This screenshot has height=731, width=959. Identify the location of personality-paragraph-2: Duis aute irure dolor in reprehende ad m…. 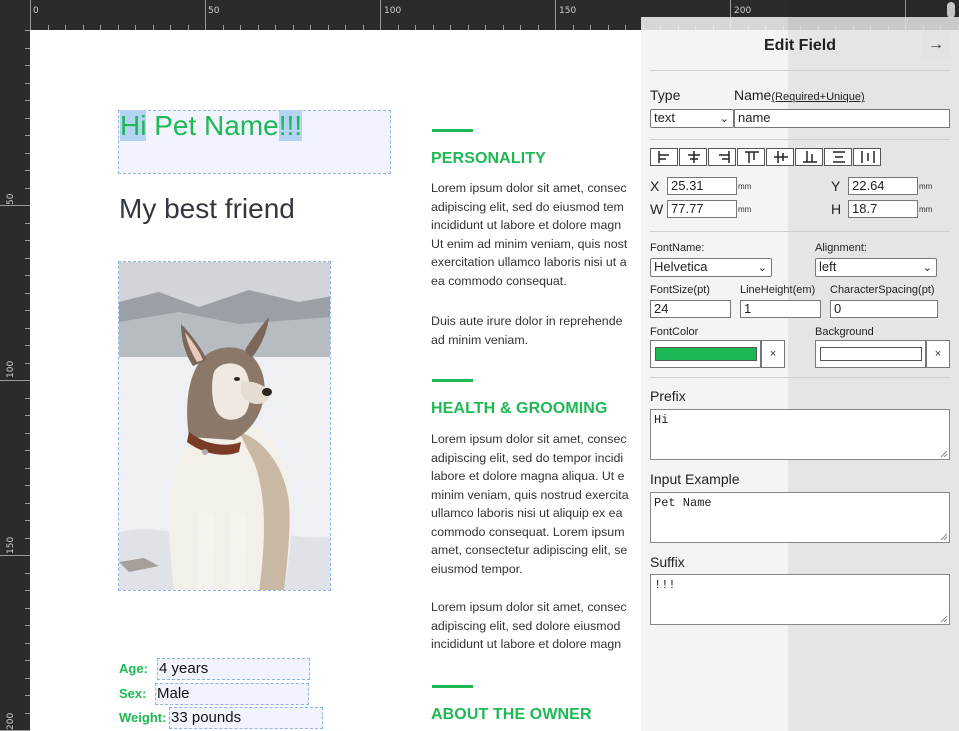
(527, 330).